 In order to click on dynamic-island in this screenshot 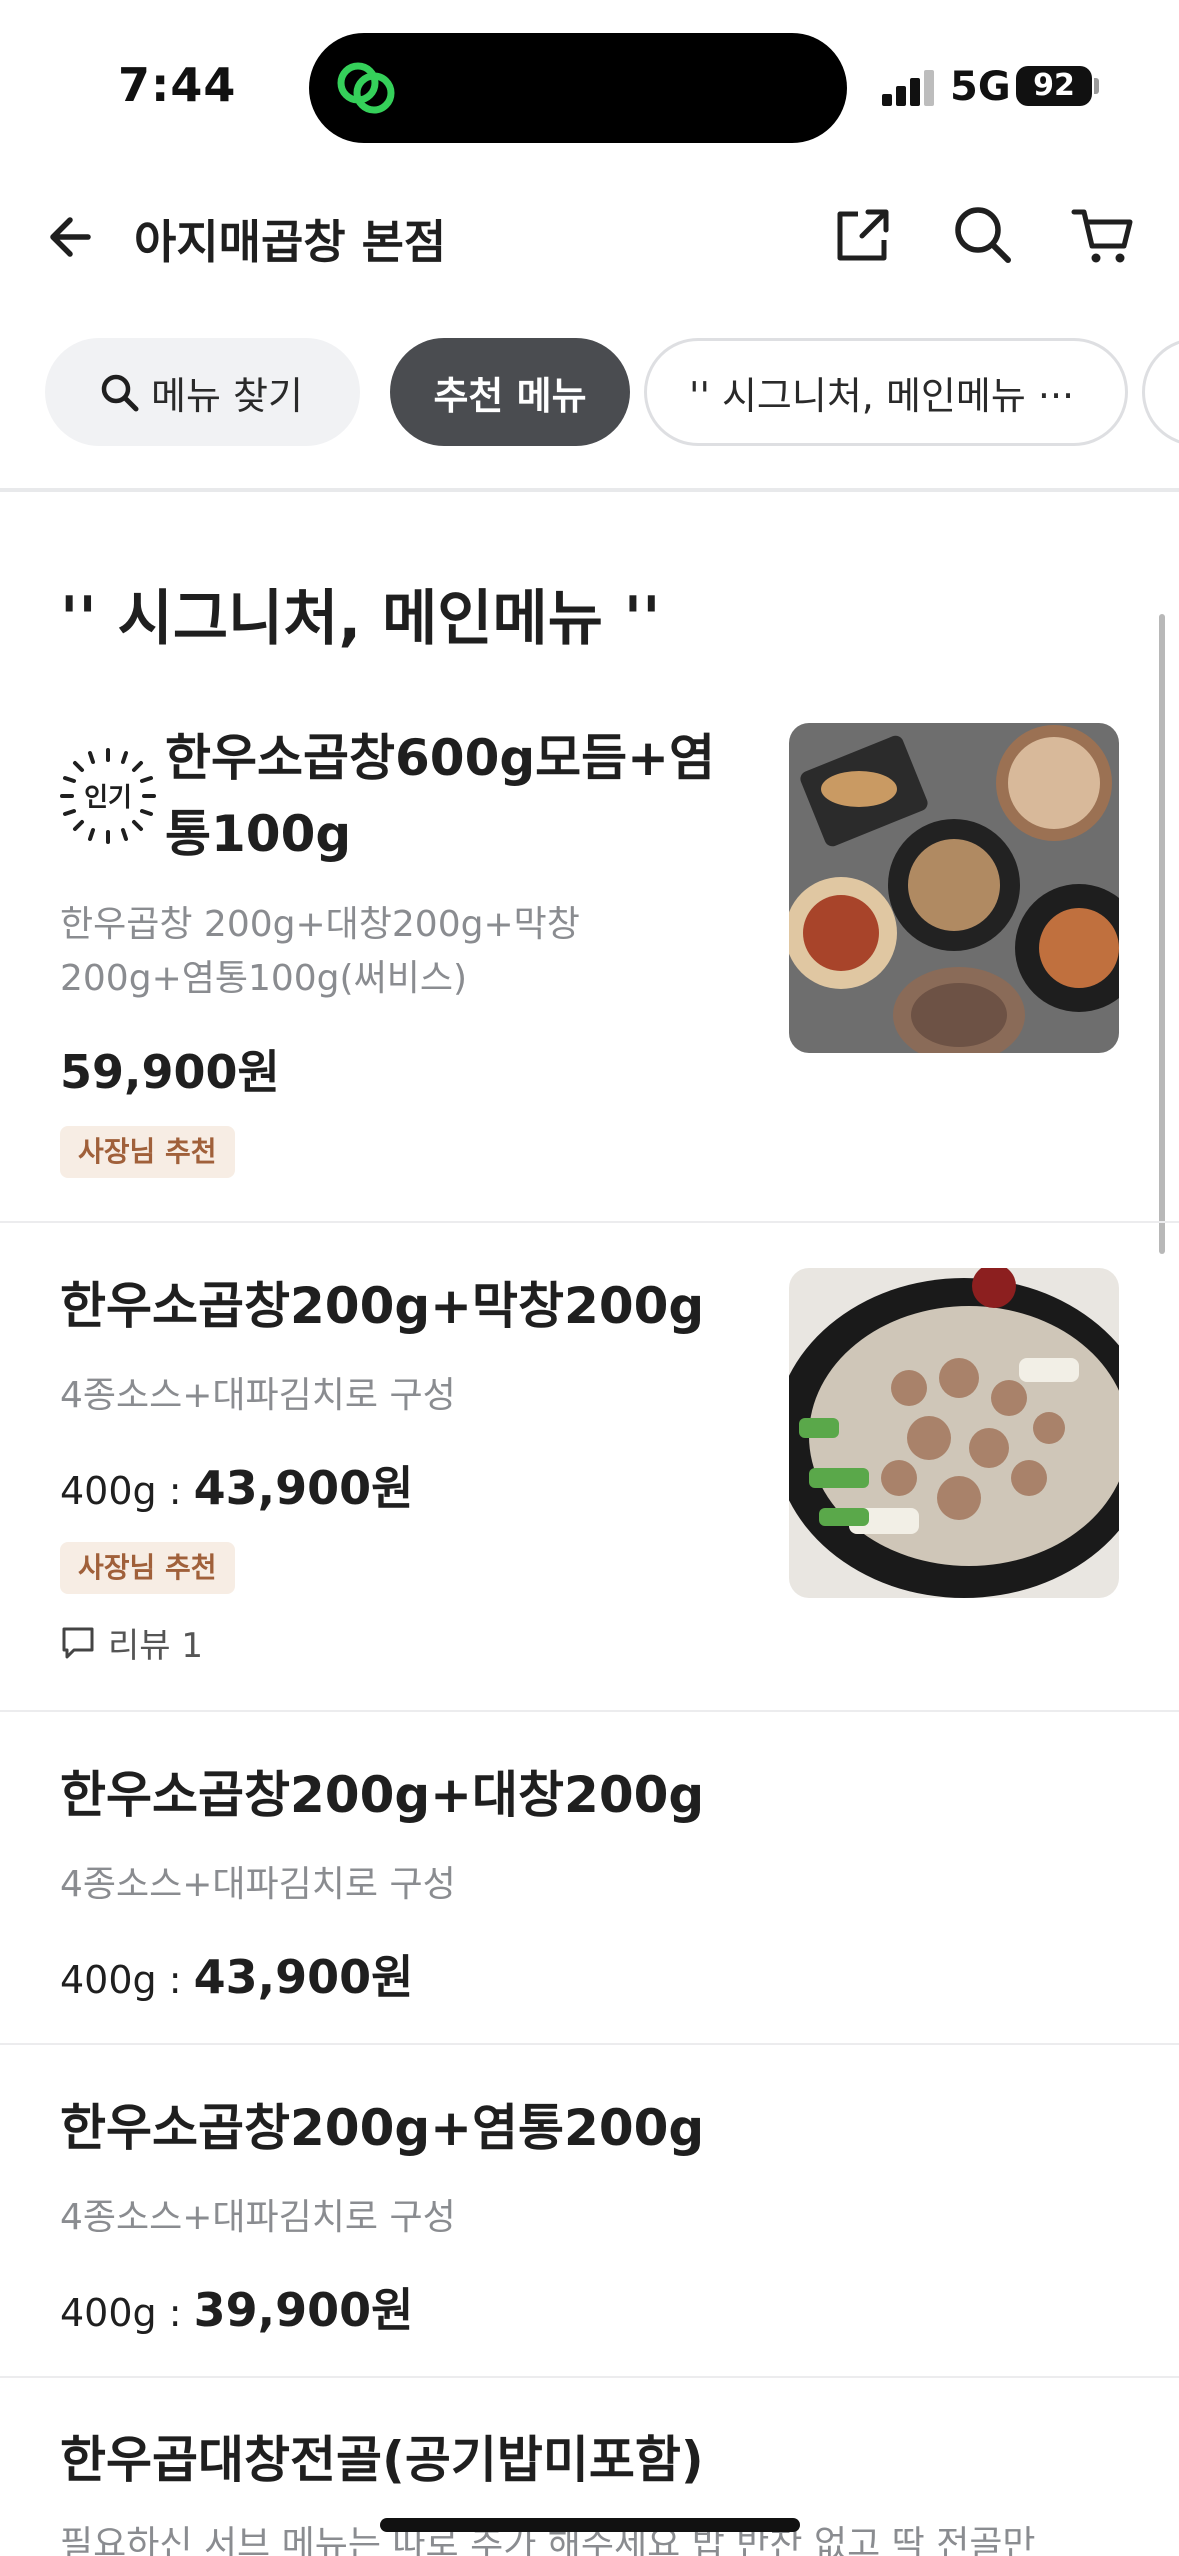, I will do `click(578, 88)`.